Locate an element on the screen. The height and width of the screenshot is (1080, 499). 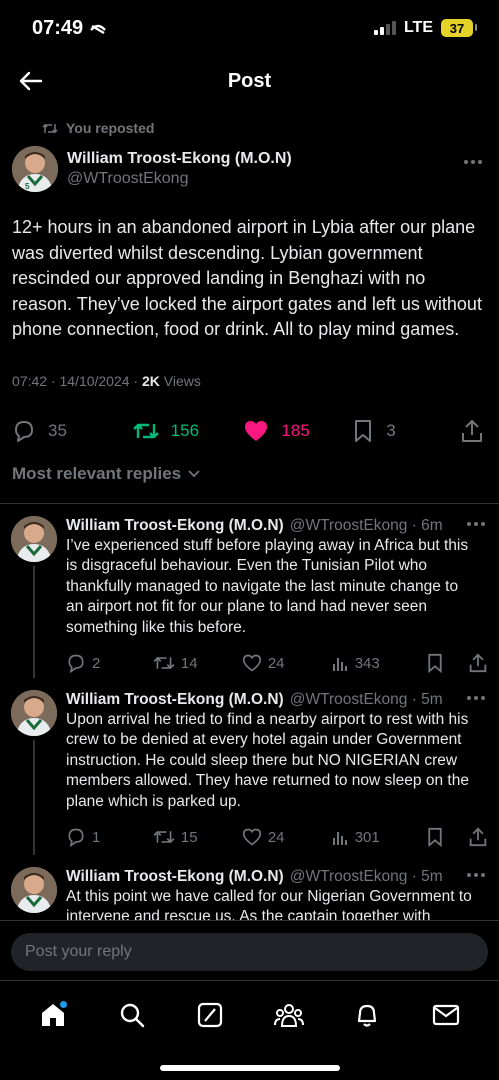
repost-label: You reposted is located at coordinates (110, 128).